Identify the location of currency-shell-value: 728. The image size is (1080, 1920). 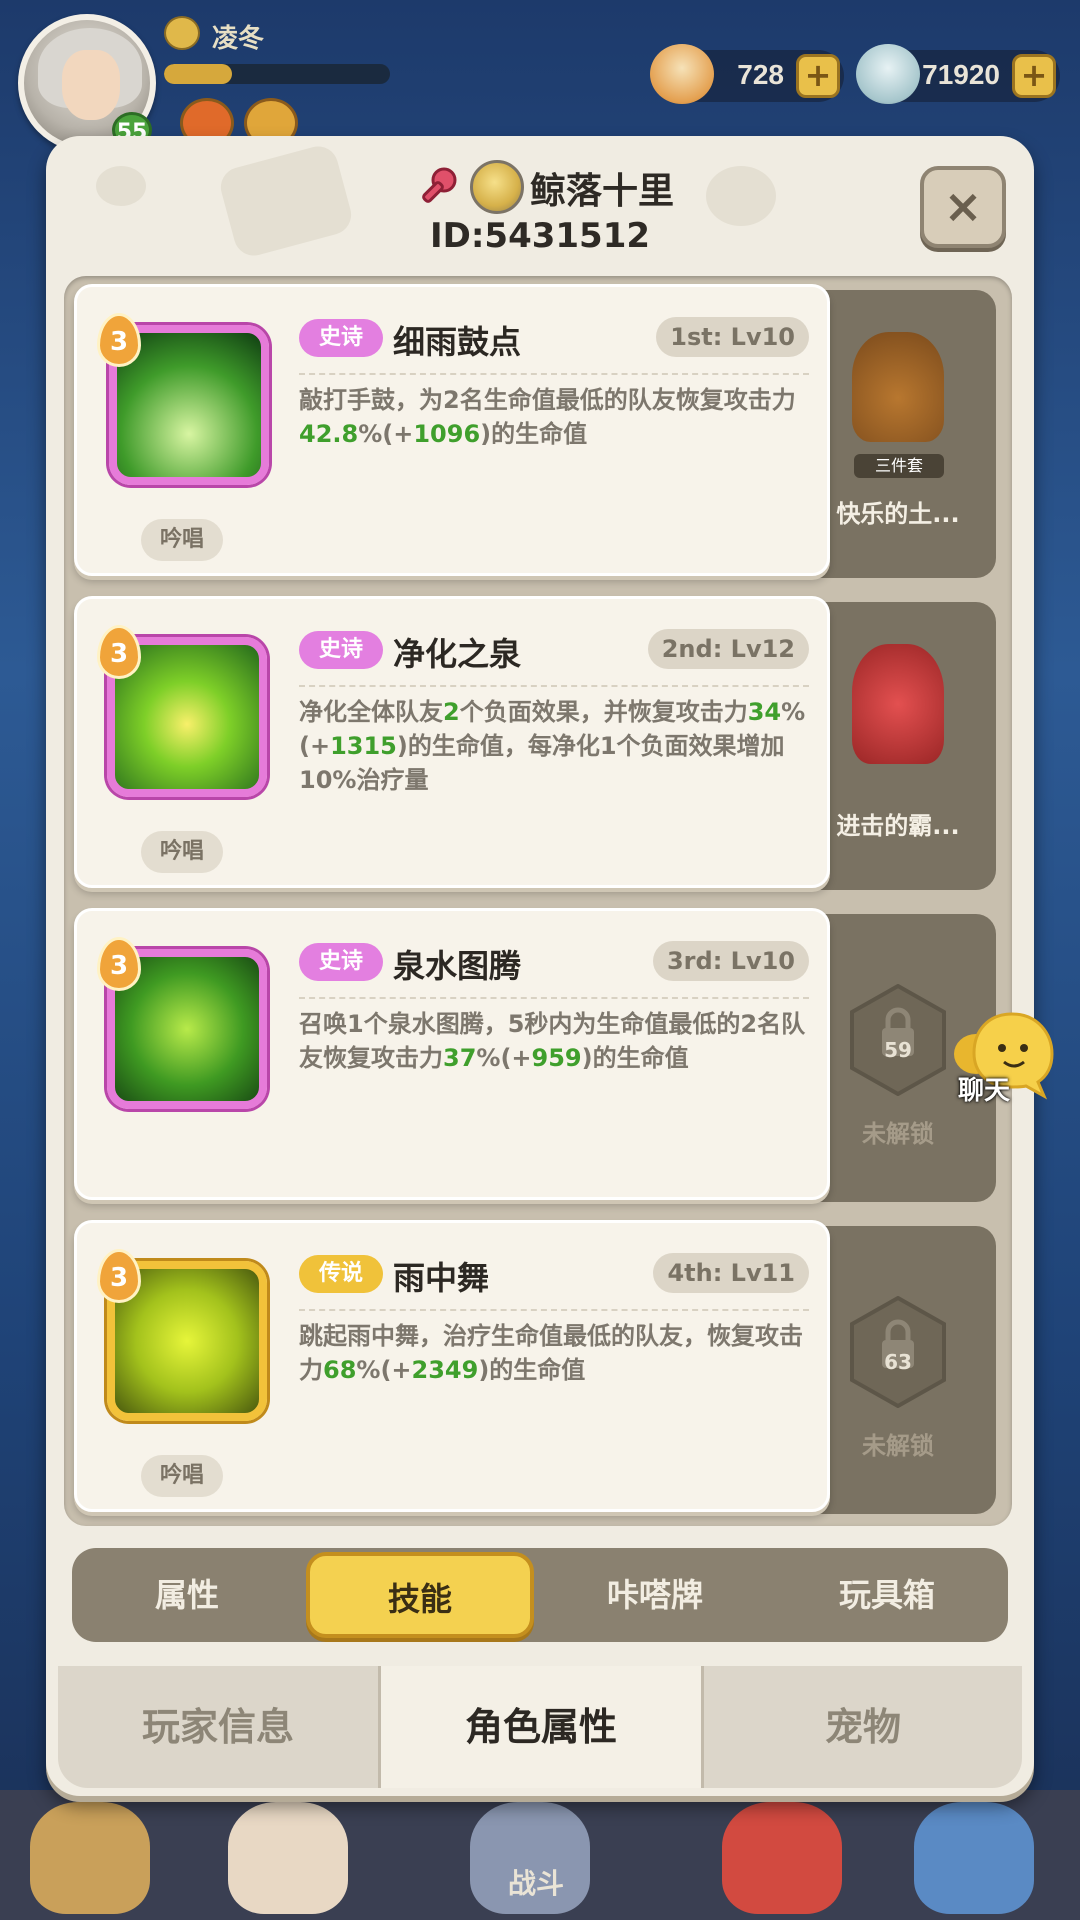
(760, 74).